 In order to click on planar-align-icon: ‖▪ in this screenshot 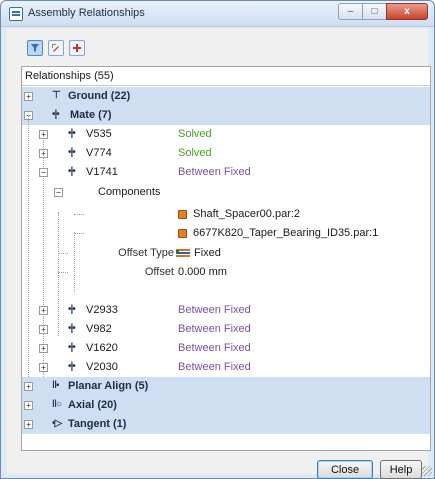, I will do `click(55, 385)`.